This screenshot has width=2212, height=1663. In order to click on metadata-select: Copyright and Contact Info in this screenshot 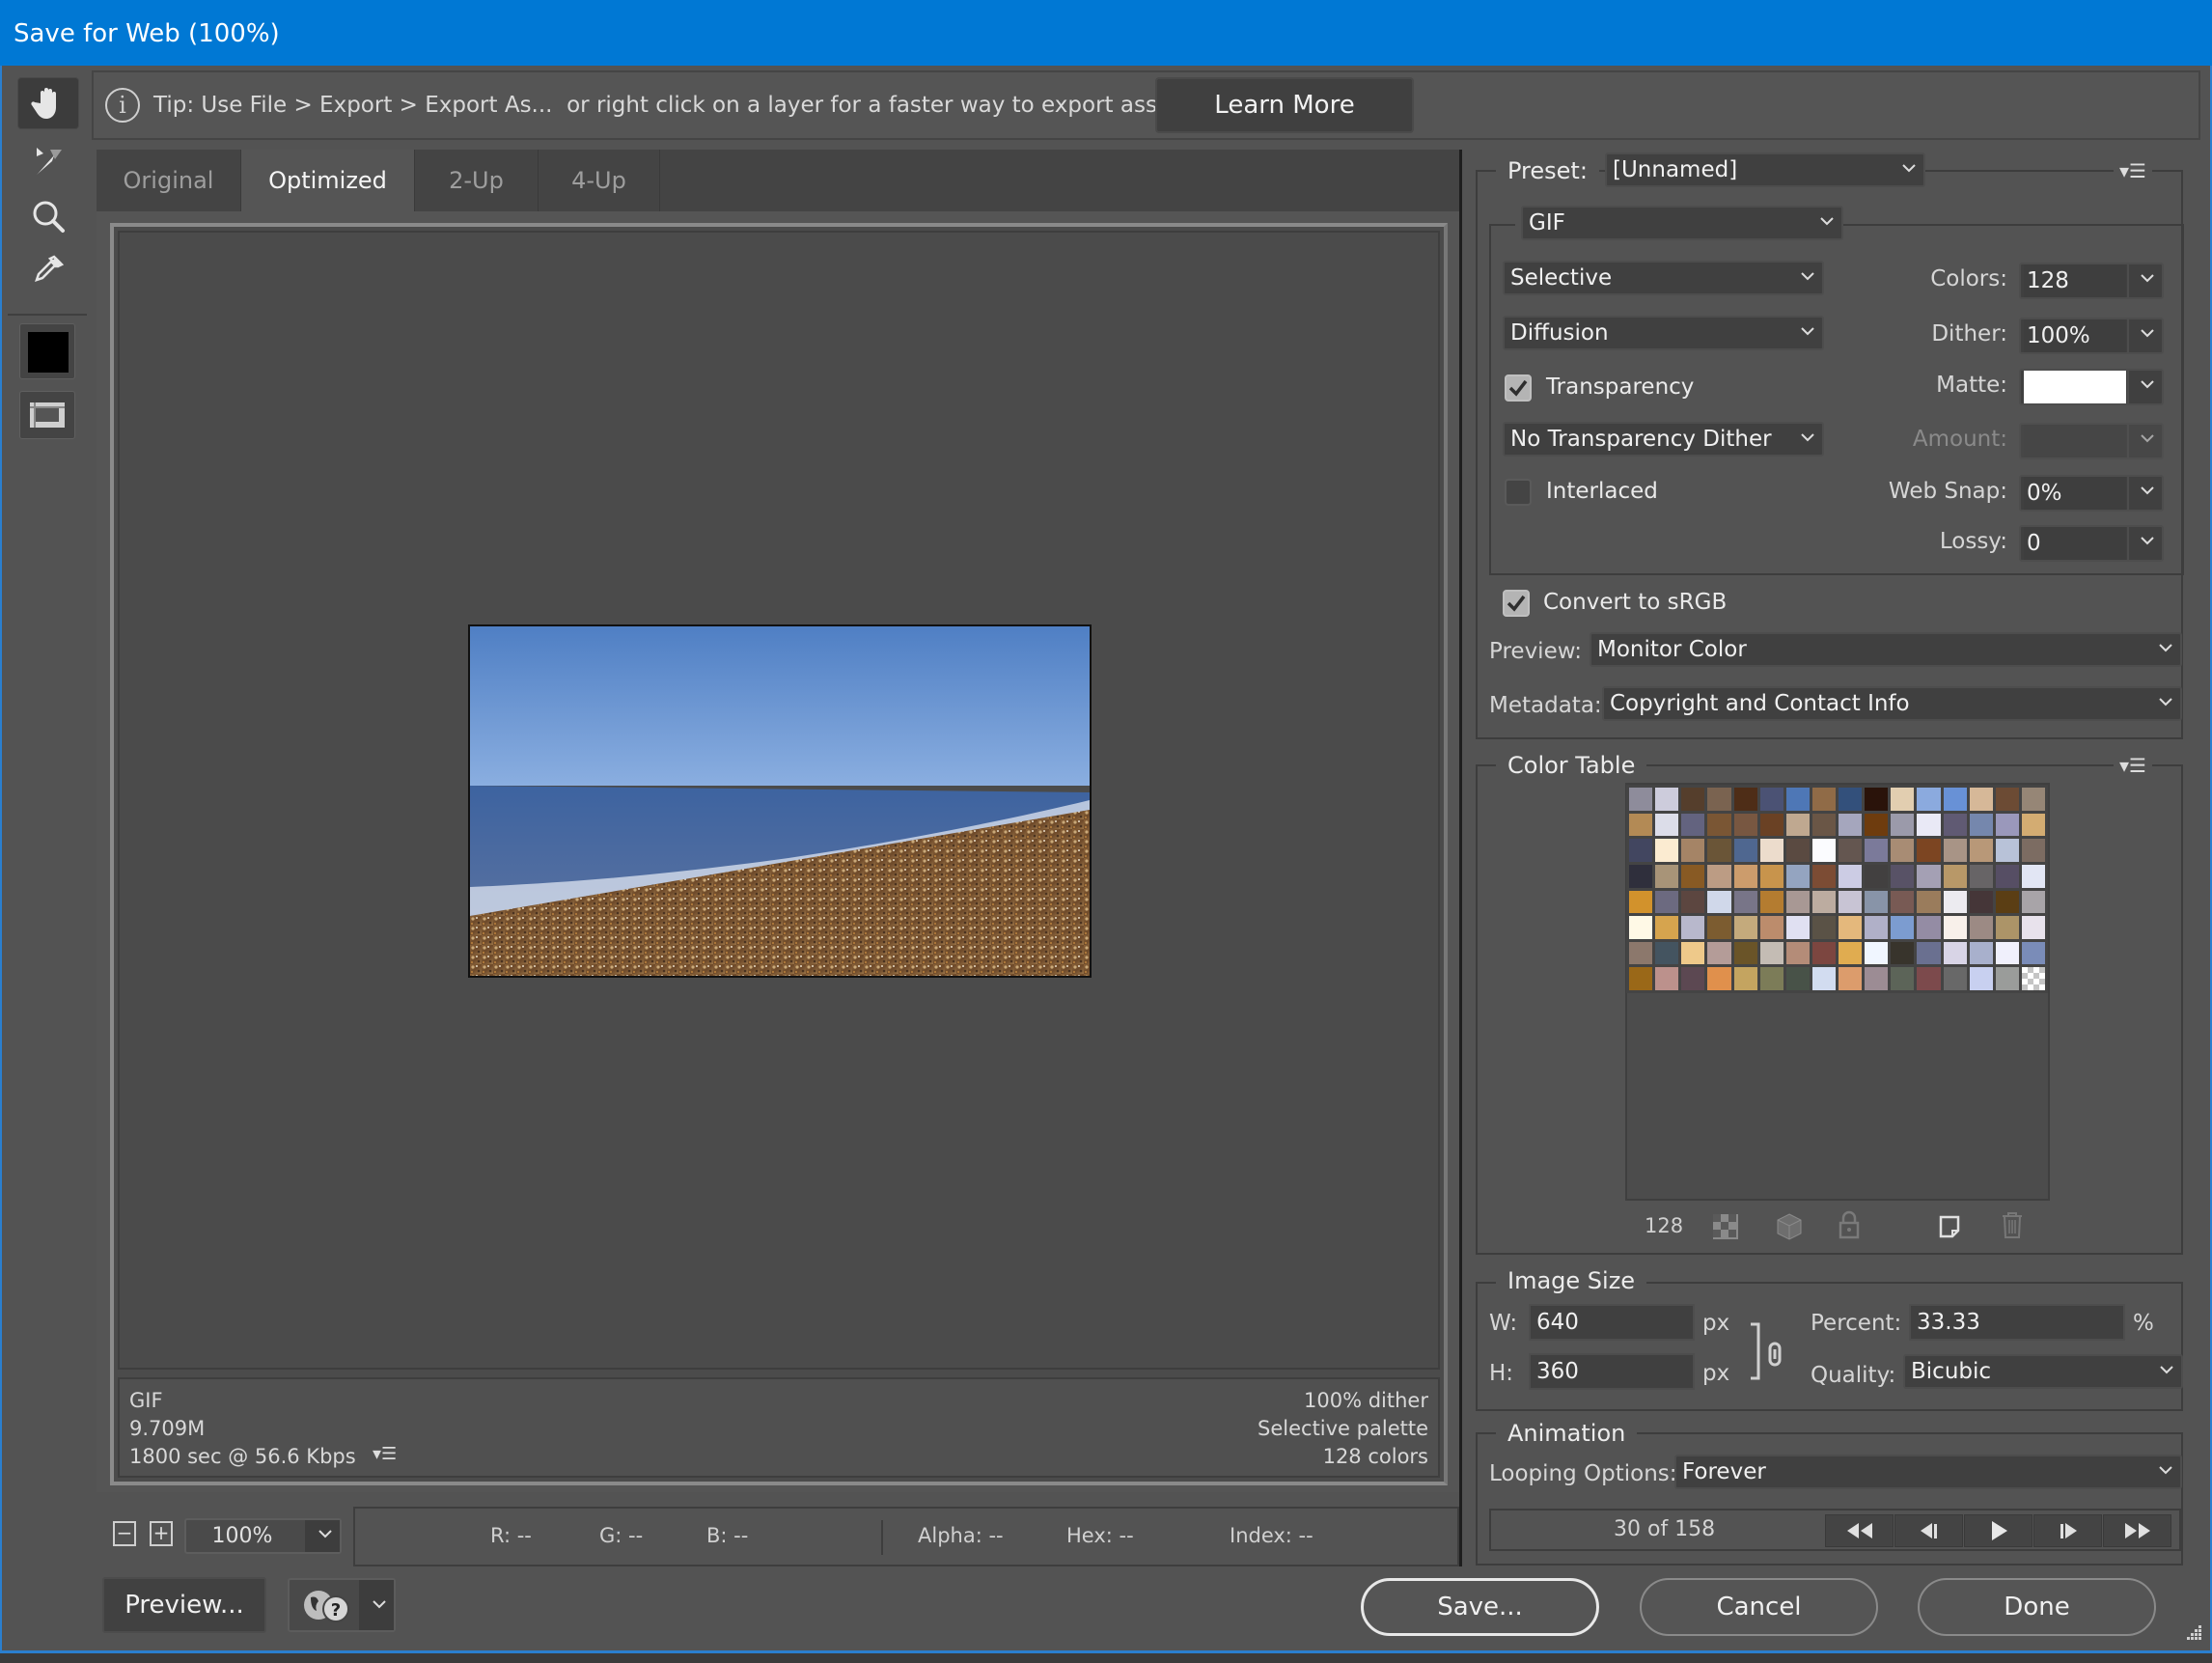, I will do `click(1892, 703)`.